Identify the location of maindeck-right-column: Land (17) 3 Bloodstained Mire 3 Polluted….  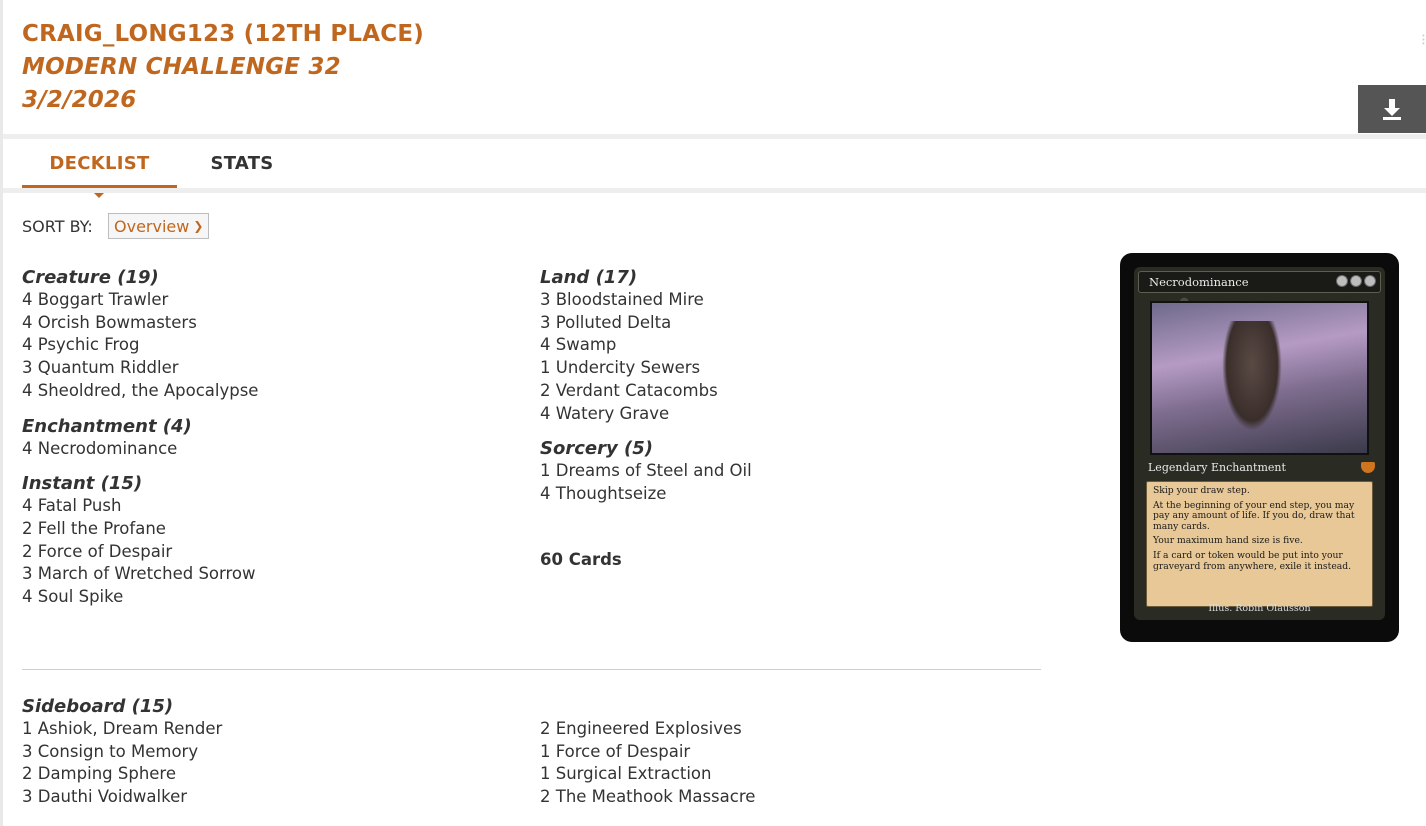
(646, 392).